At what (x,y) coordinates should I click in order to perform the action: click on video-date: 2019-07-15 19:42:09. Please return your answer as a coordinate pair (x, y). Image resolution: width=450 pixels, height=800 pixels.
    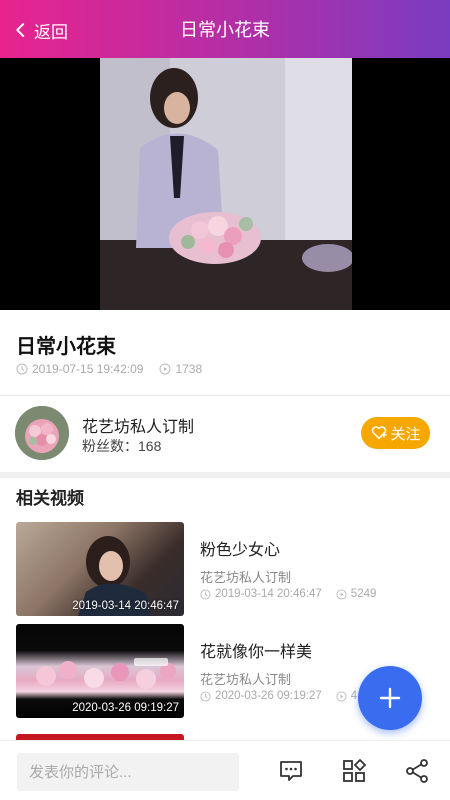
    Looking at the image, I should click on (88, 369).